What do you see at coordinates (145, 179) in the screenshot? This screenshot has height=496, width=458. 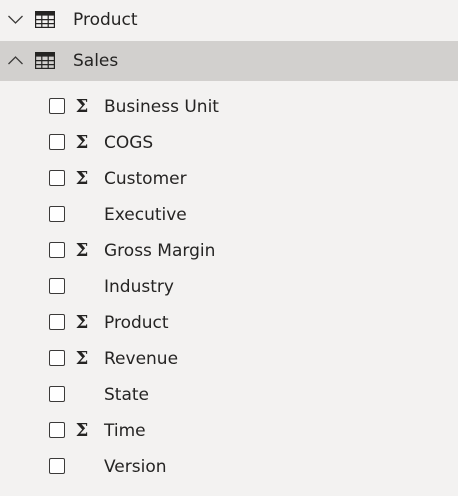 I see `field-label: Customer` at bounding box center [145, 179].